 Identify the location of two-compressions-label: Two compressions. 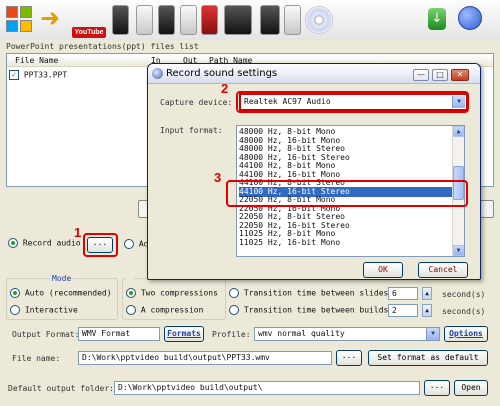
(179, 293).